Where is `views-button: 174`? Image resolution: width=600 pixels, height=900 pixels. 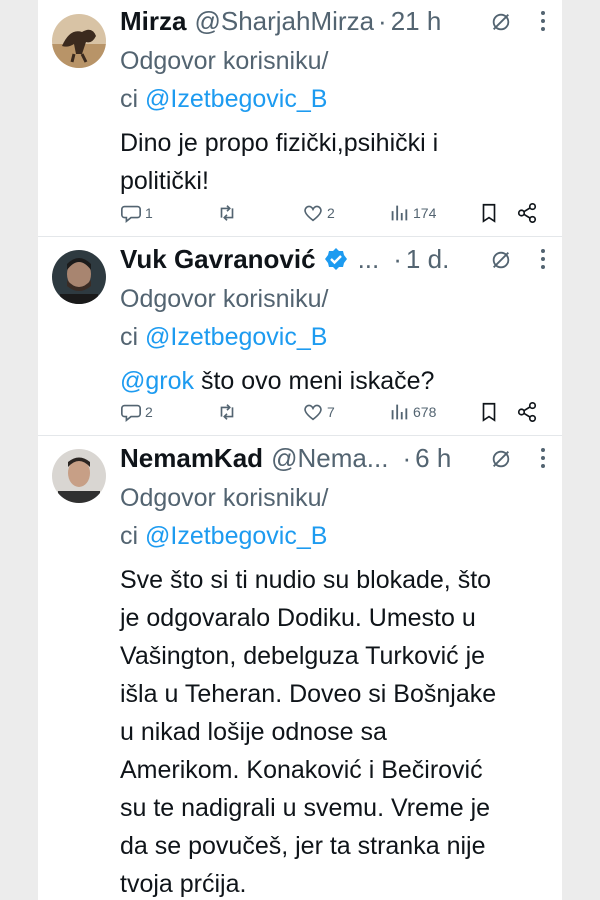 views-button: 174 is located at coordinates (412, 213).